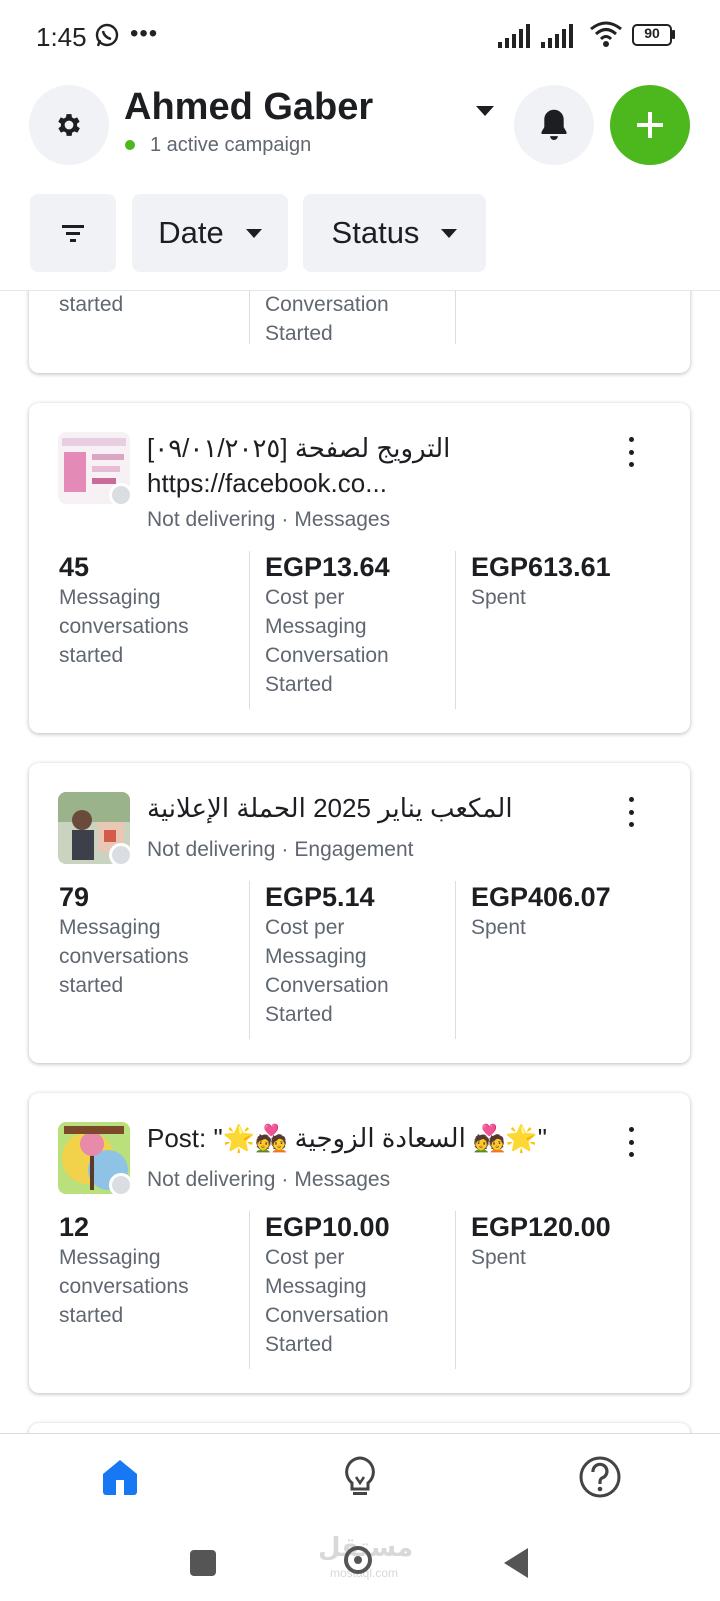  I want to click on metric-cost-partial: Conversation Started, so click(360, 319).